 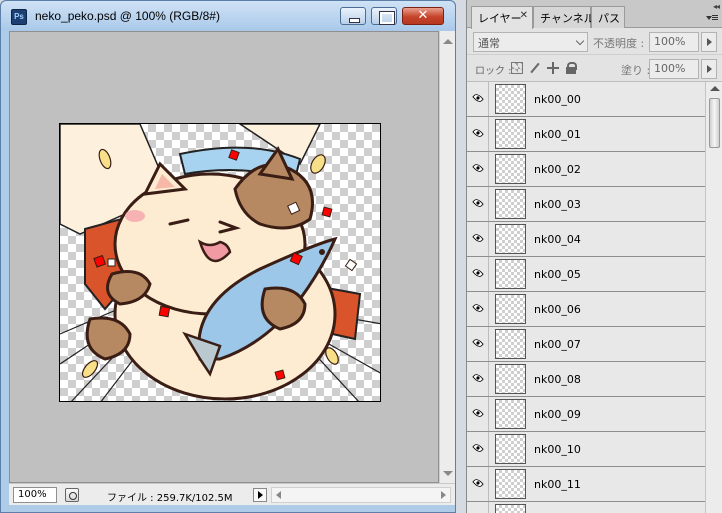 What do you see at coordinates (636, 70) in the screenshot?
I see `fill-label: 塗り :` at bounding box center [636, 70].